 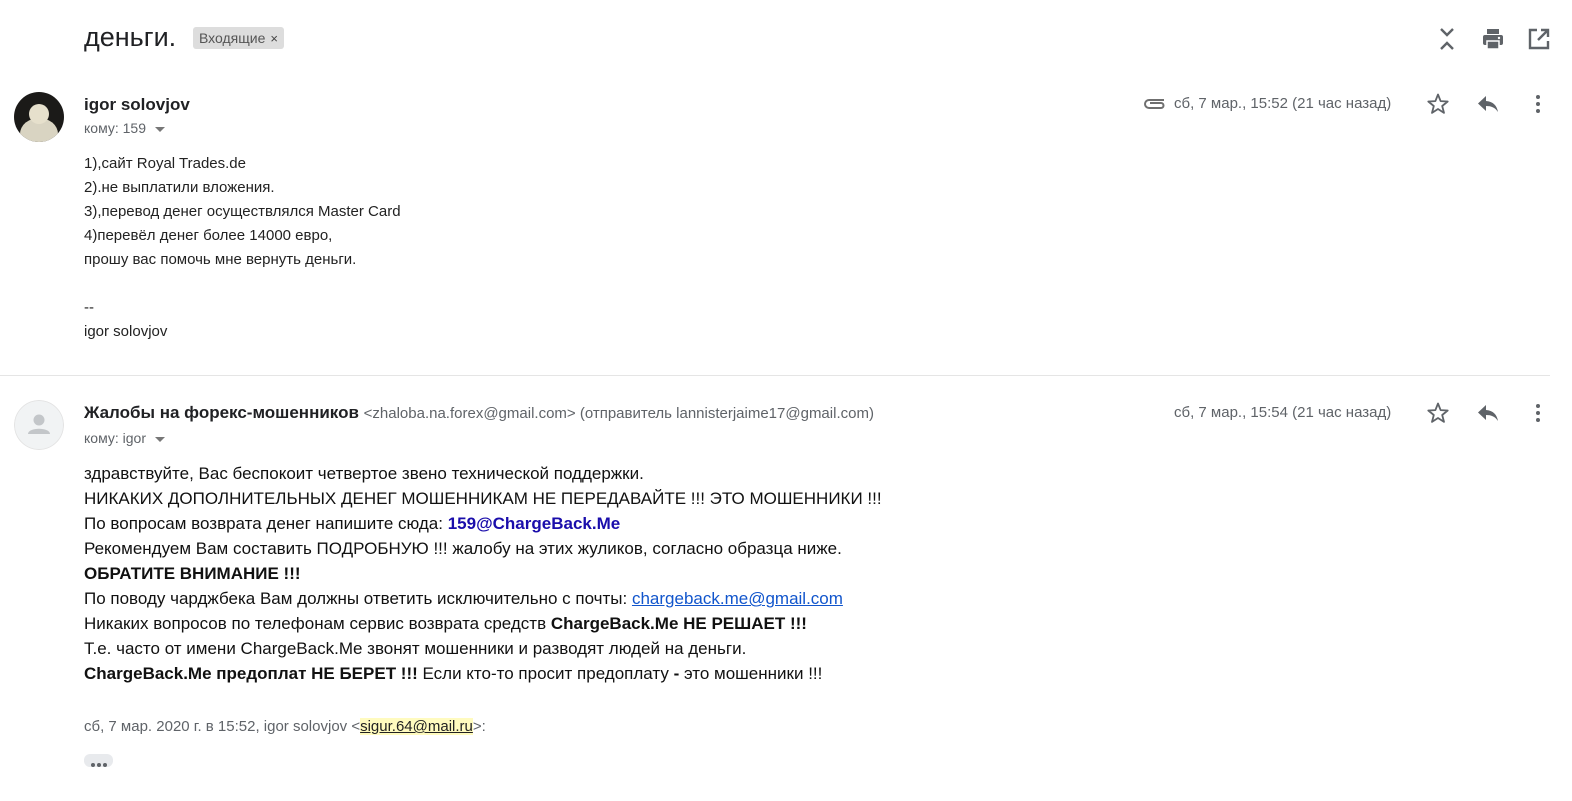 I want to click on label-chip-inbox: Входящие ×, so click(x=238, y=38).